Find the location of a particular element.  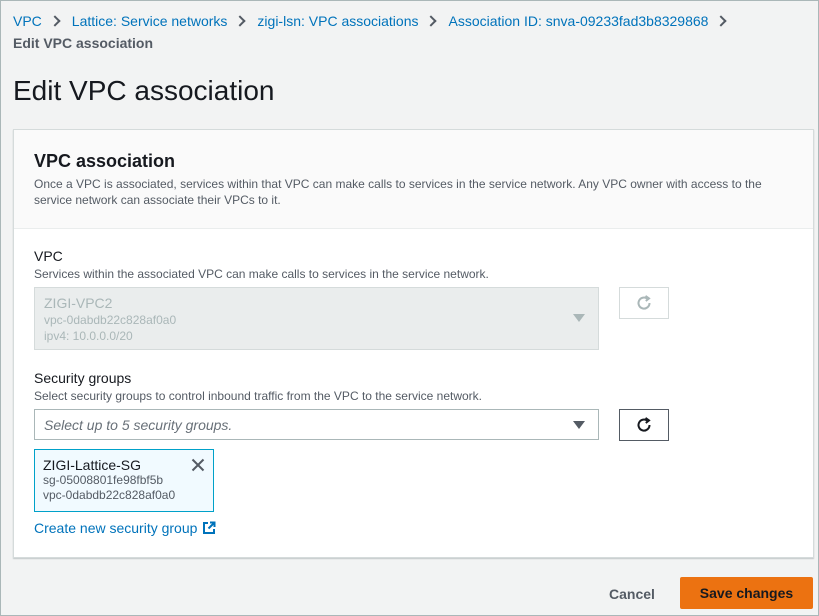

token-vpc: vpc-0dabdb22c828af0a0 is located at coordinates (109, 495).